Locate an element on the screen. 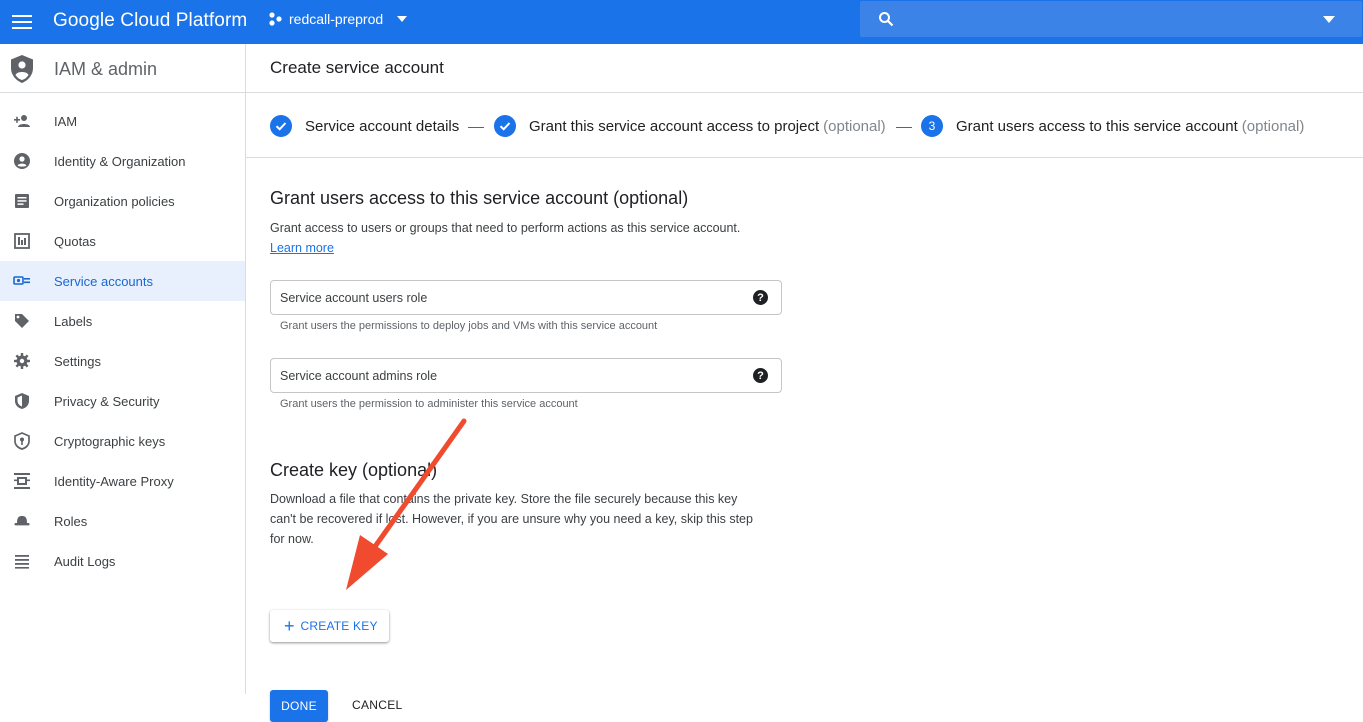 This screenshot has width=1363, height=722. create-key-label: CREATE KEY is located at coordinates (339, 626).